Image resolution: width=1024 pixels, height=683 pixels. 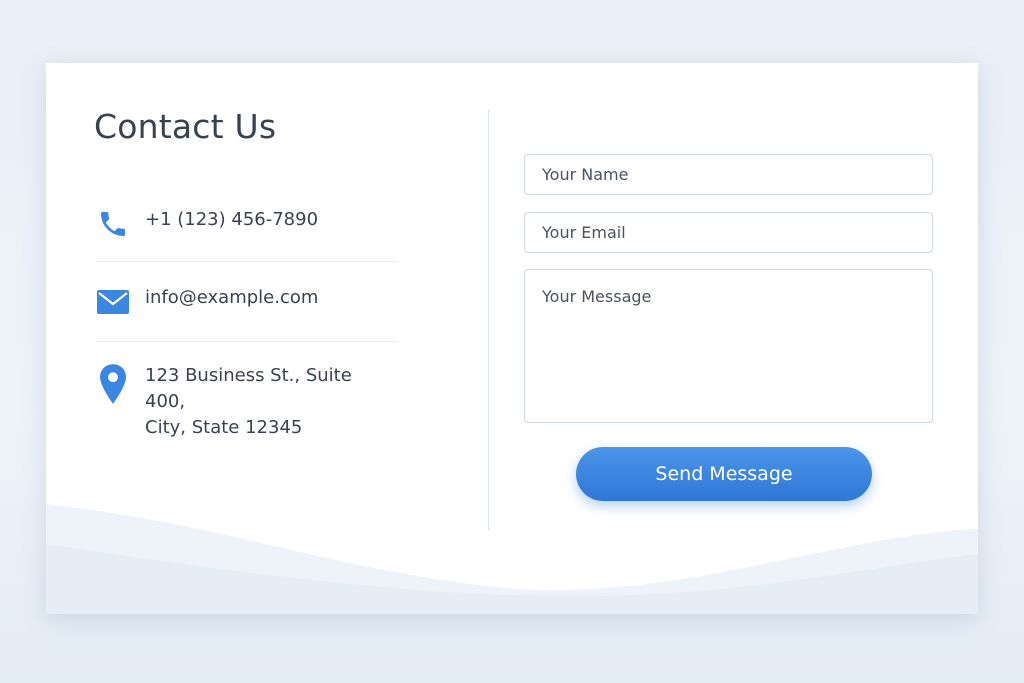 I want to click on send-message-button: Send Message, so click(x=724, y=474).